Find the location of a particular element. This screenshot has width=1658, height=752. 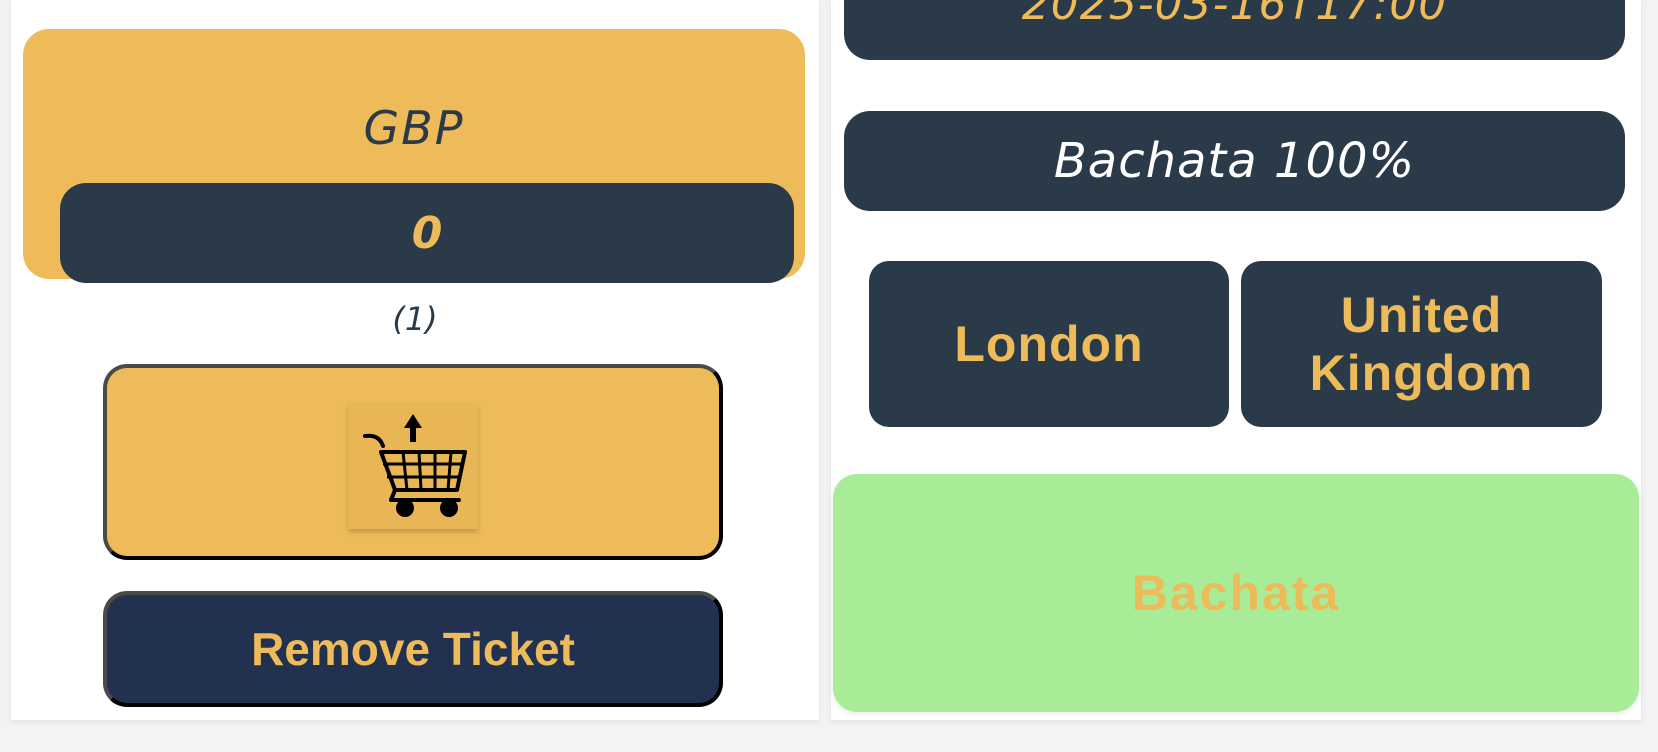

price-display: 0 is located at coordinates (427, 233).